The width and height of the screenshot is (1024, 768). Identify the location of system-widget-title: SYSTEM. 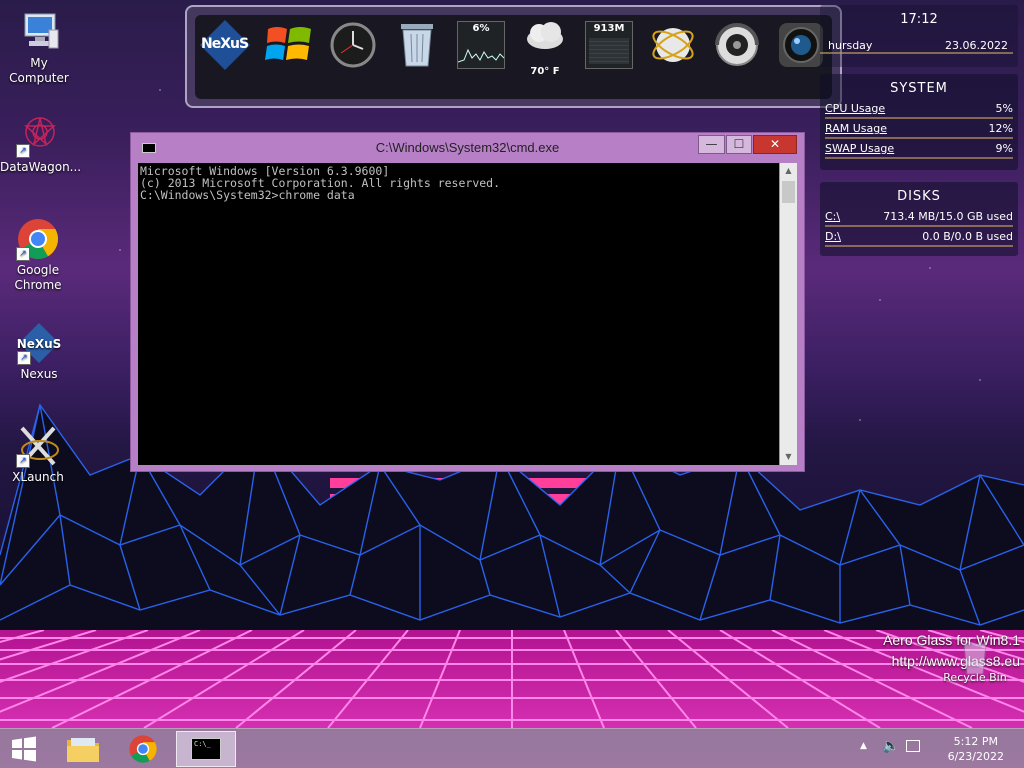
(919, 88).